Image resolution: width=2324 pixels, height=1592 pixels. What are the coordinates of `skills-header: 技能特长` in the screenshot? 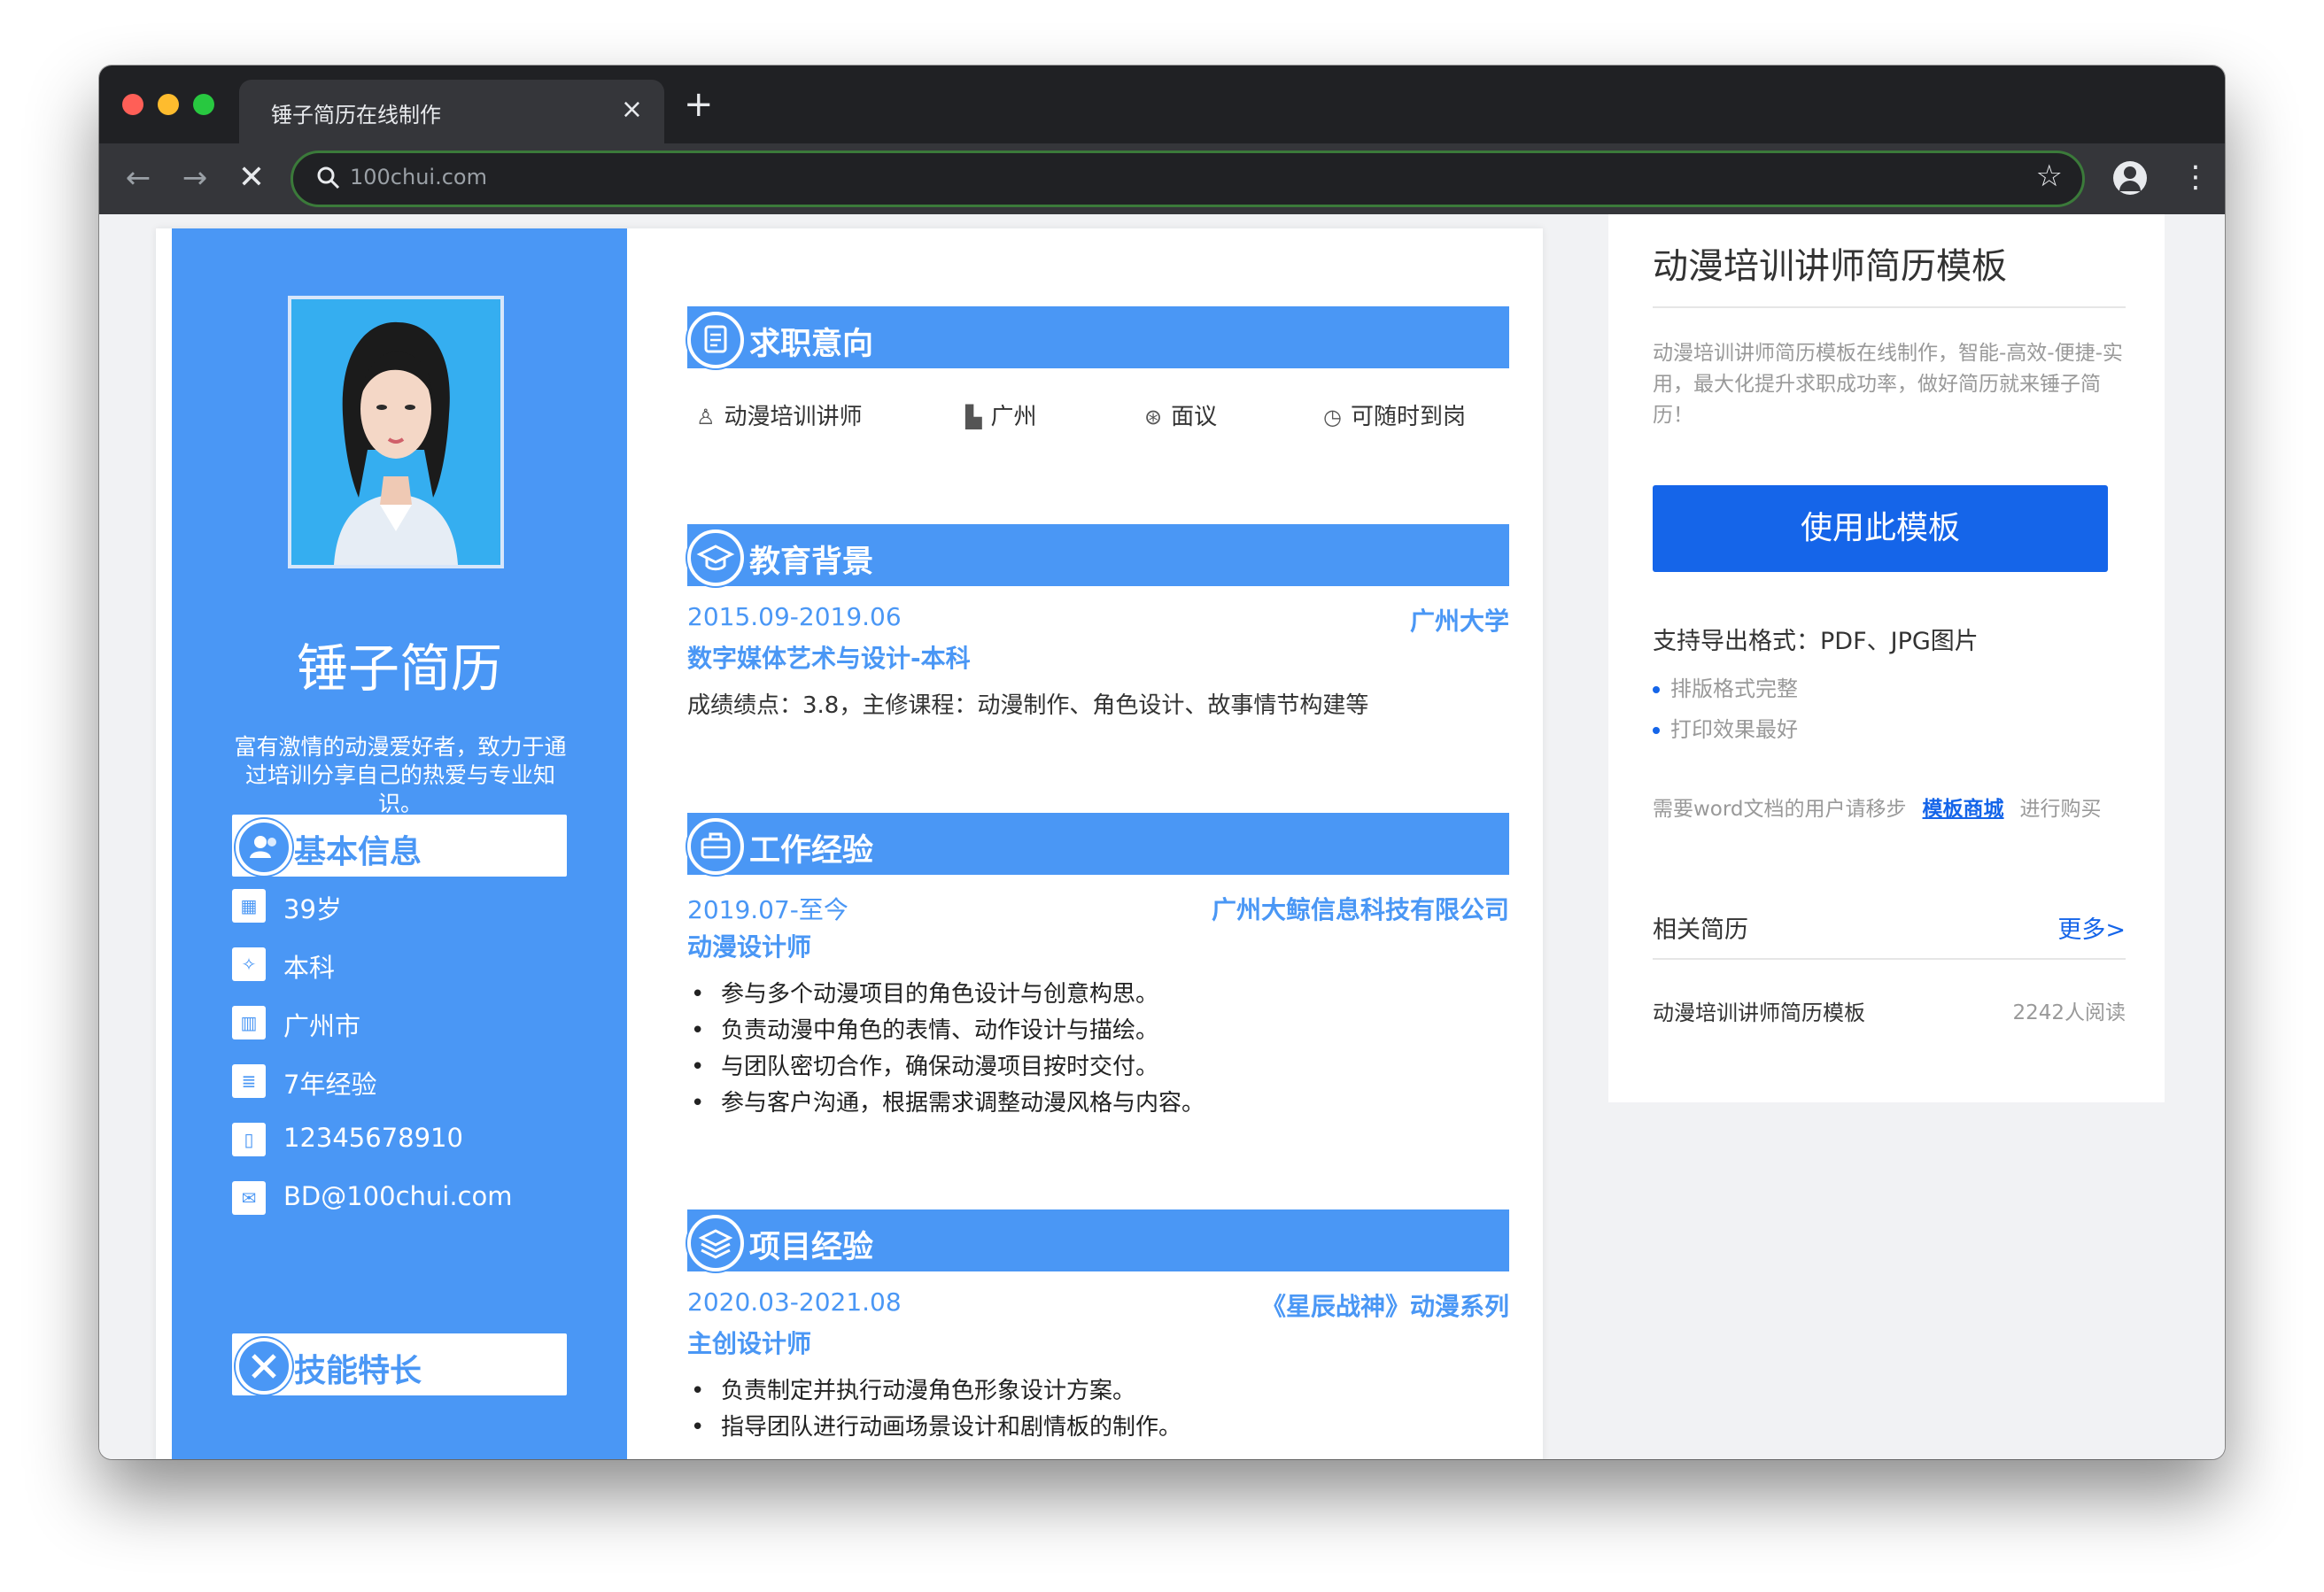 It's located at (399, 1364).